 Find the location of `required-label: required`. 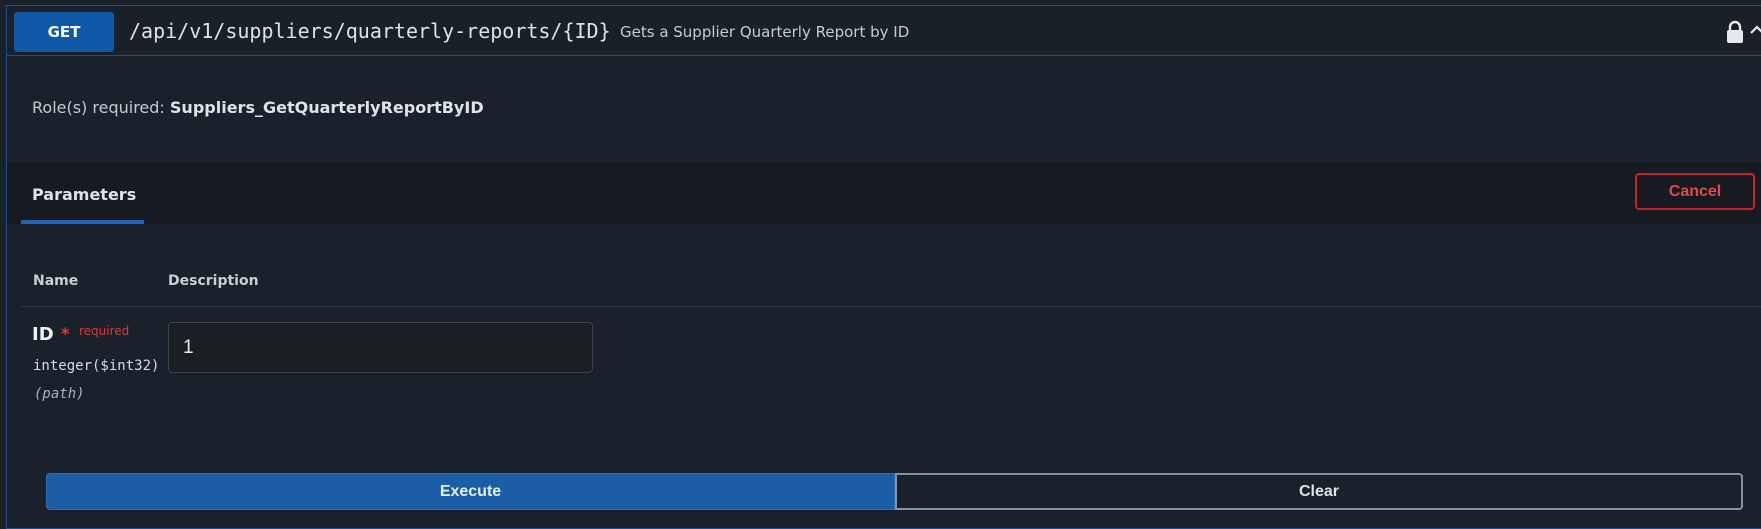

required-label: required is located at coordinates (104, 331).